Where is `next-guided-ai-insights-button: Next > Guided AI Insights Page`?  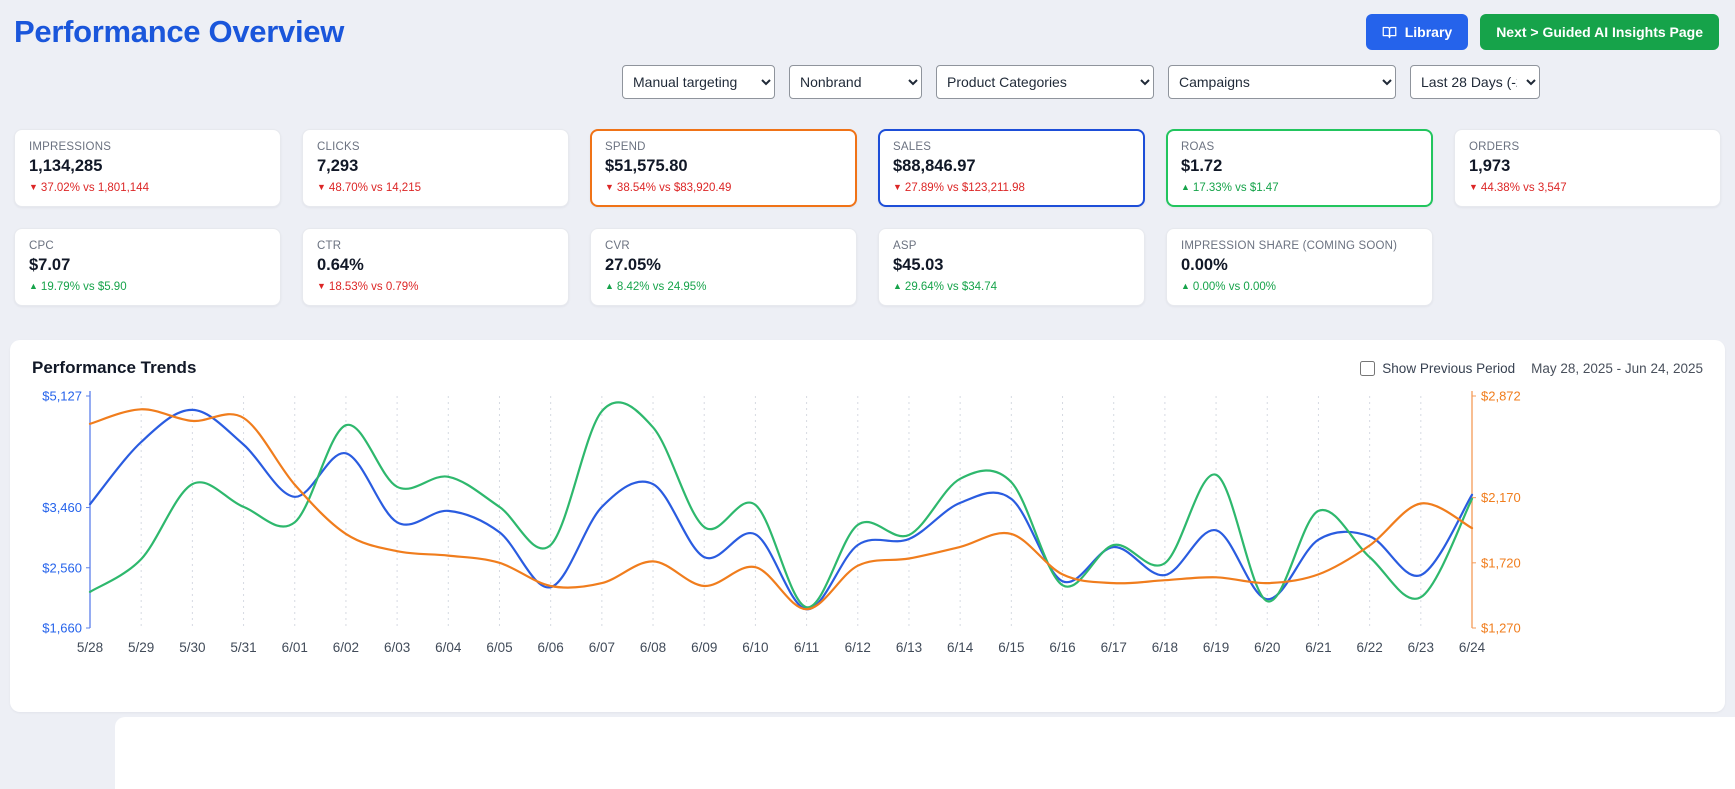 next-guided-ai-insights-button: Next > Guided AI Insights Page is located at coordinates (1599, 32).